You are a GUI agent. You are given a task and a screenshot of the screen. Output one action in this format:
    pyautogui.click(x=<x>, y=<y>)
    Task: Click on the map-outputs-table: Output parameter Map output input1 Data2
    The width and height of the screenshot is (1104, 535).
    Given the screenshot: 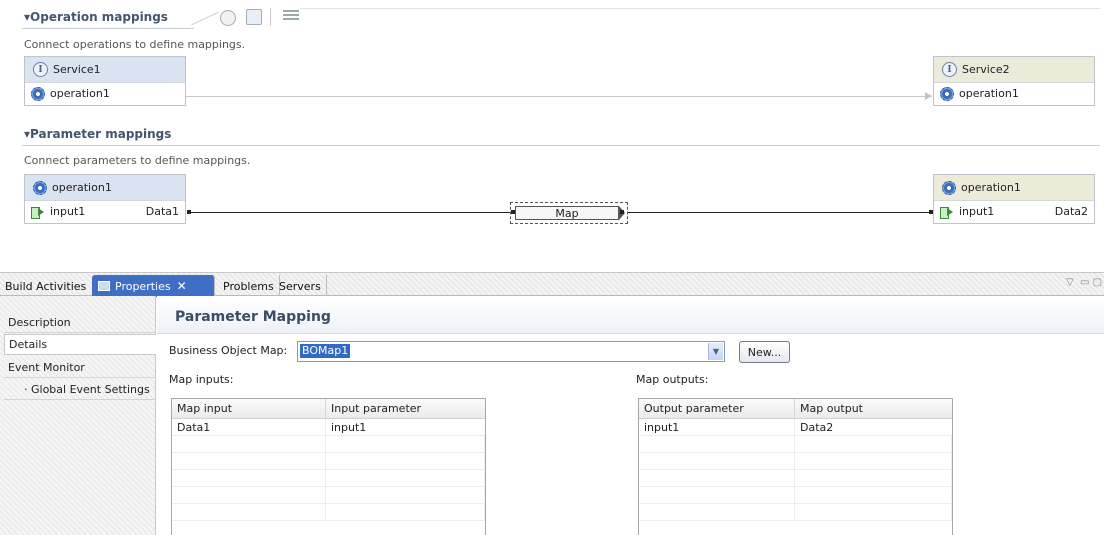 What is the action you would take?
    pyautogui.click(x=795, y=466)
    